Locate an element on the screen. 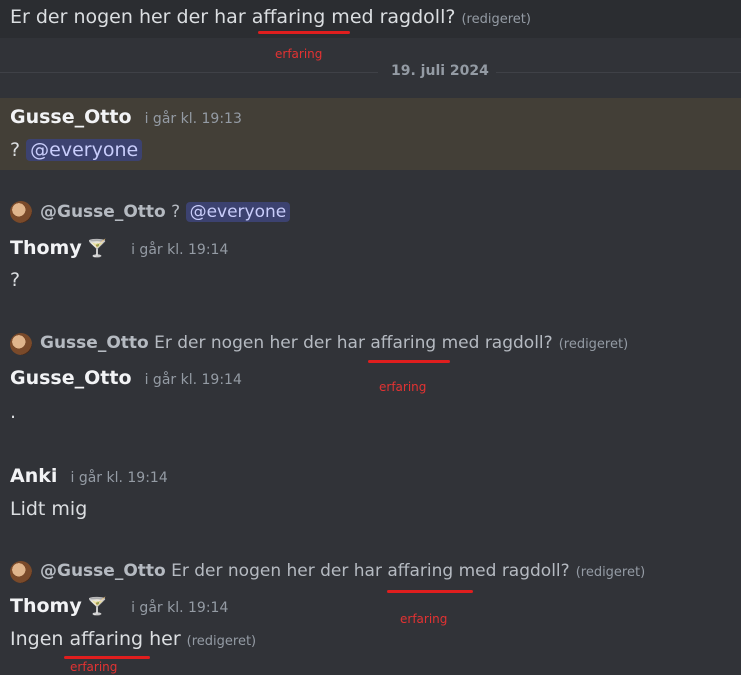 The image size is (741, 675). message-text: her is located at coordinates (162, 639).